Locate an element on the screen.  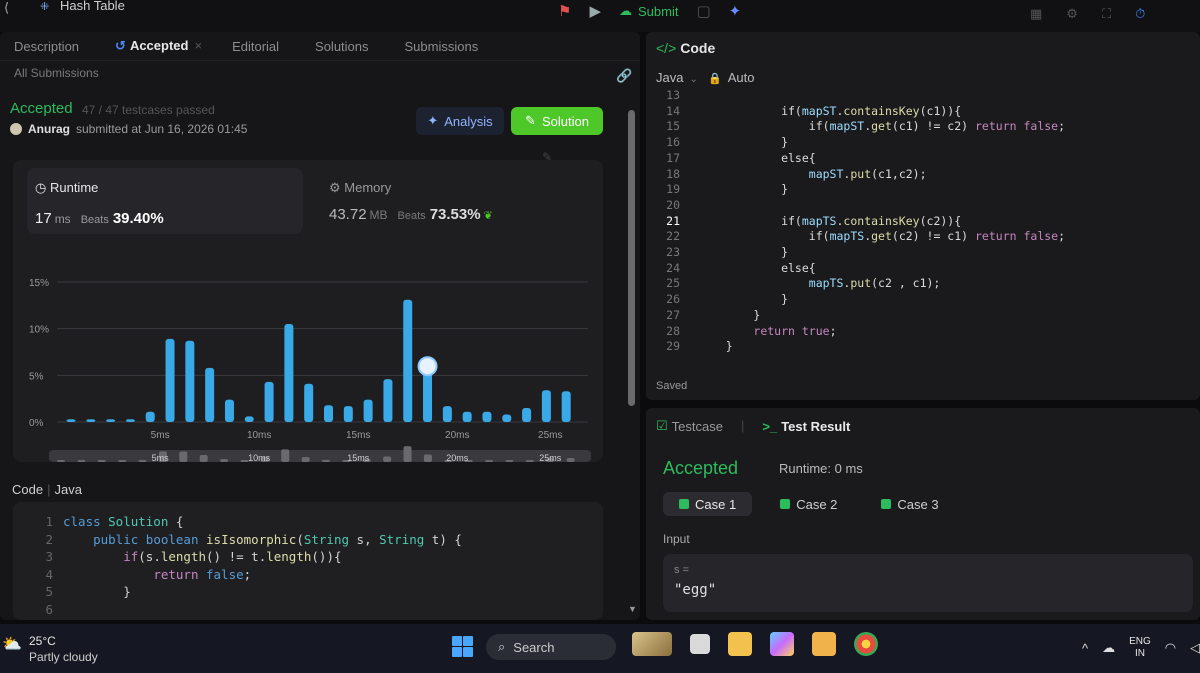
run-icon: ▶ is located at coordinates (595, 11).